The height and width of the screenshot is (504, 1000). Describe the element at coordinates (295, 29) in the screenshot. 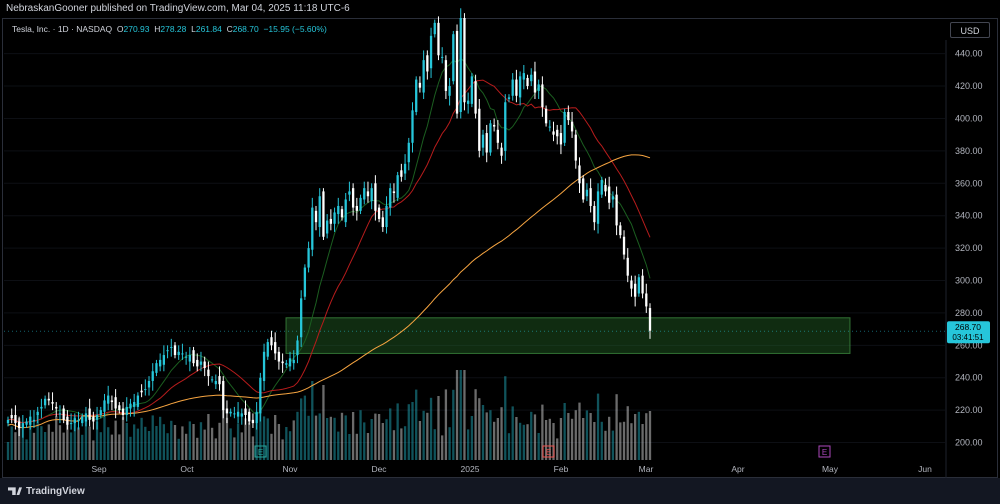

I see `change-value: −15.95 (−5.60%)` at that location.